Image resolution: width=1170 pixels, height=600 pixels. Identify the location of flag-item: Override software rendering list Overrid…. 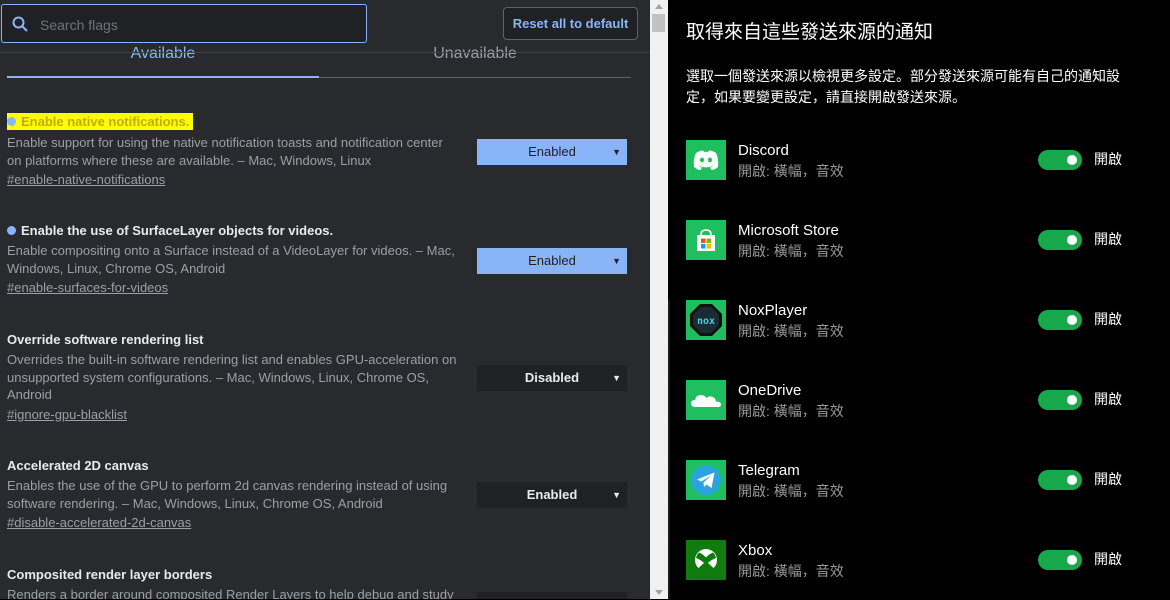
(317, 377).